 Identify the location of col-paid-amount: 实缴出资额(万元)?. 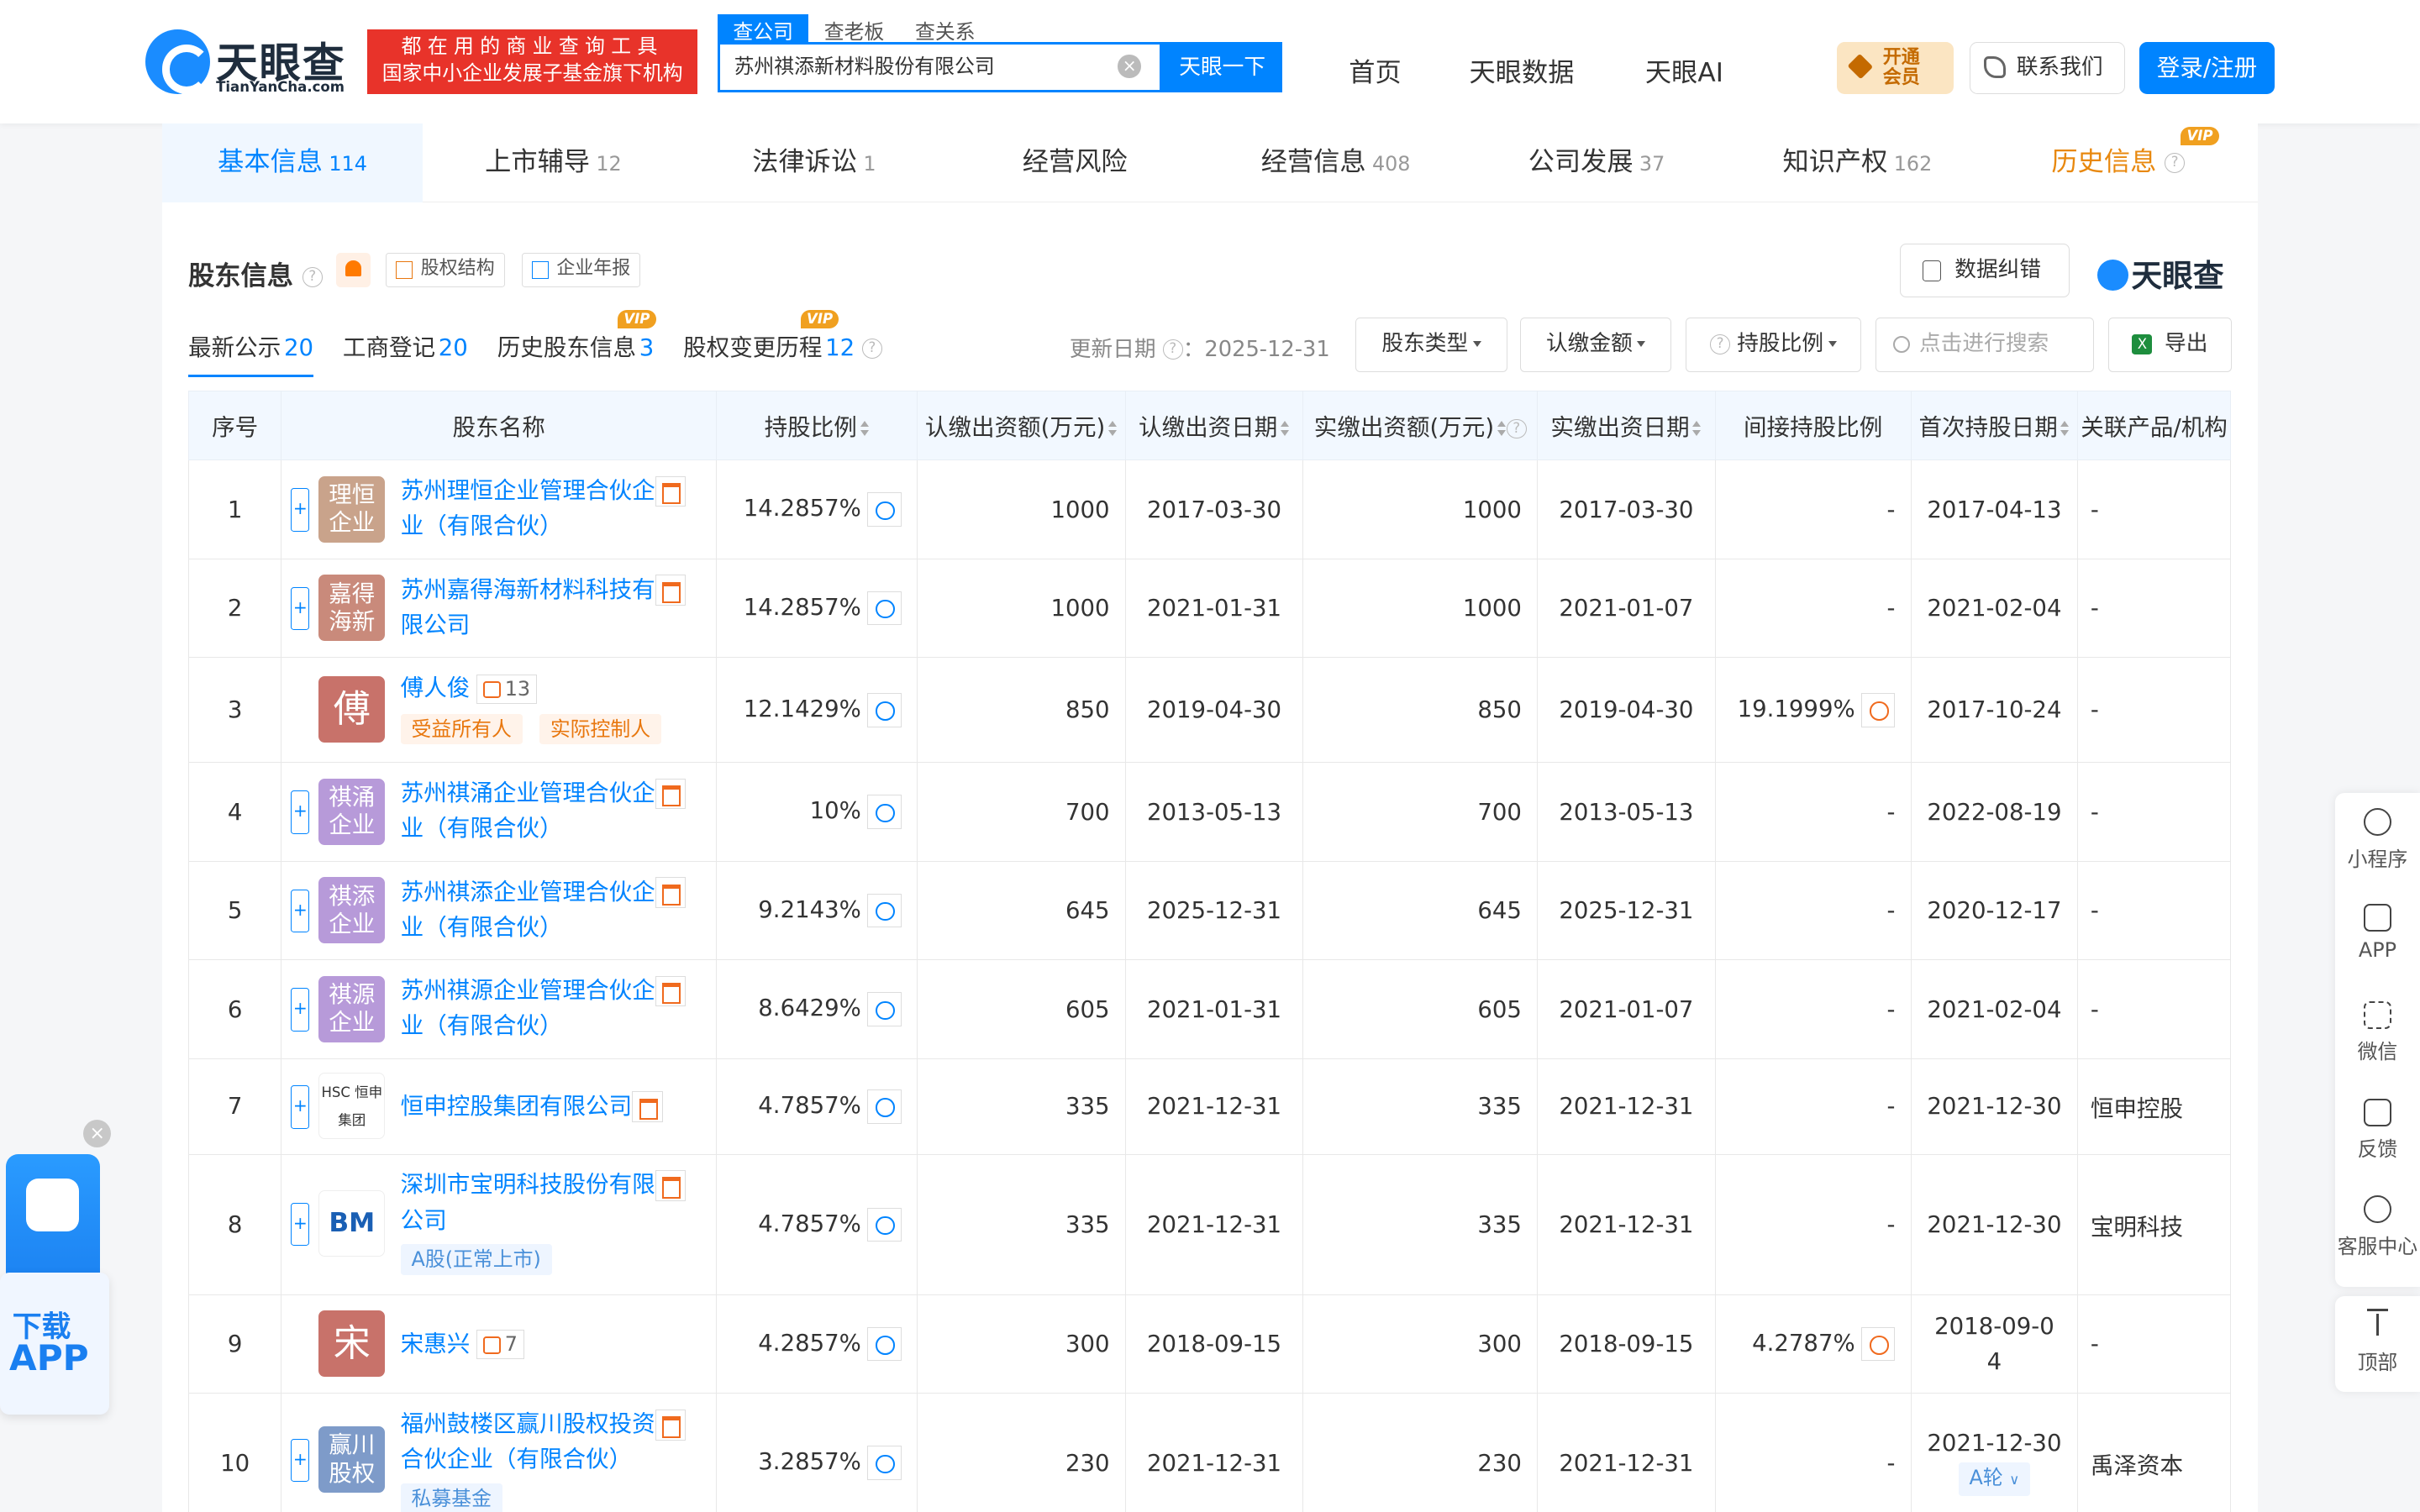
(1420, 425).